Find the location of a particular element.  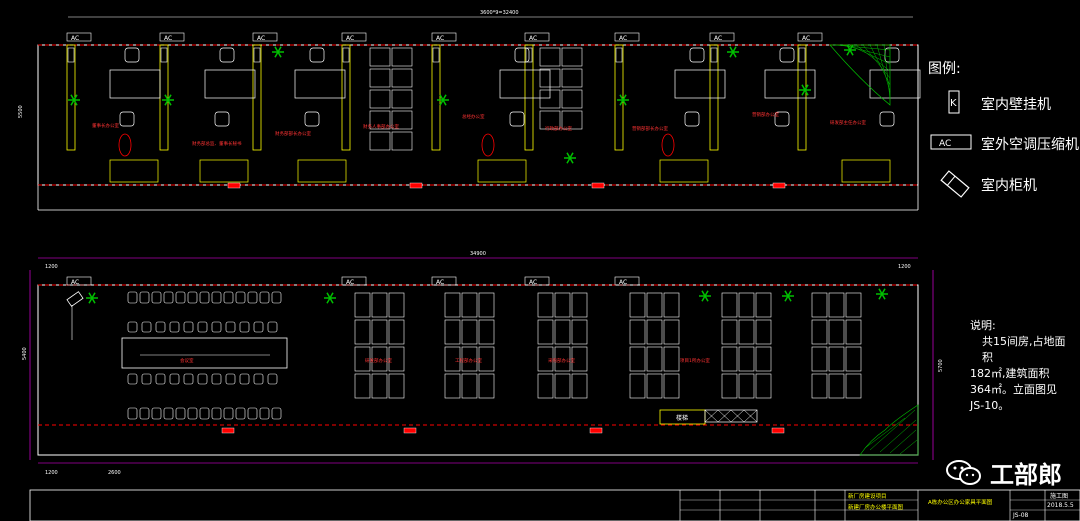

top-room-label-8: 研发部主任办公室 is located at coordinates (848, 122).